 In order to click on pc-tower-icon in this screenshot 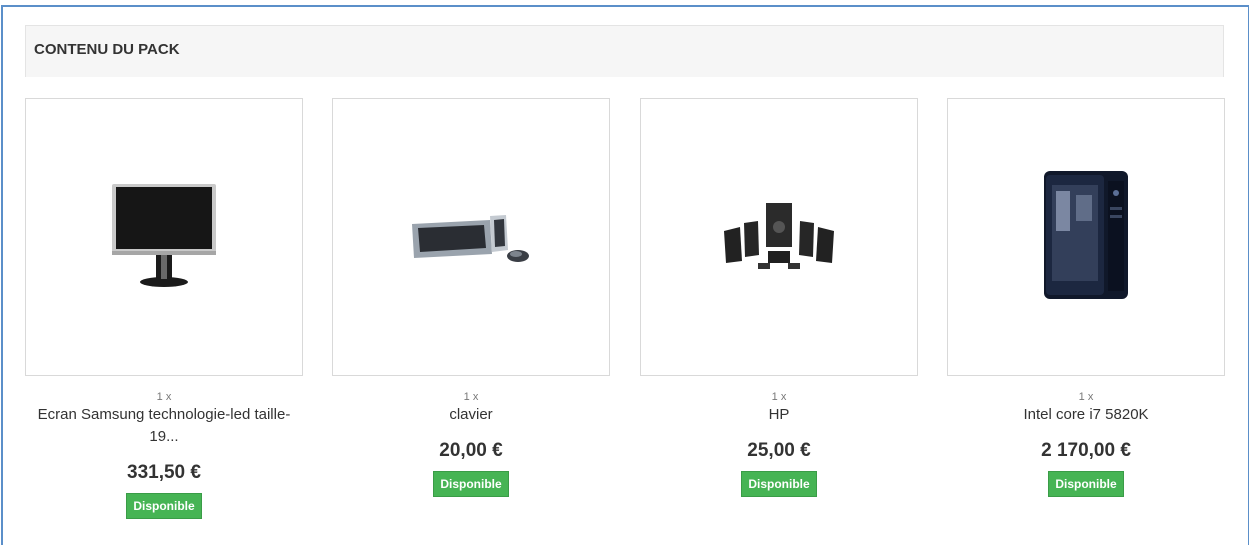, I will do `click(1086, 235)`.